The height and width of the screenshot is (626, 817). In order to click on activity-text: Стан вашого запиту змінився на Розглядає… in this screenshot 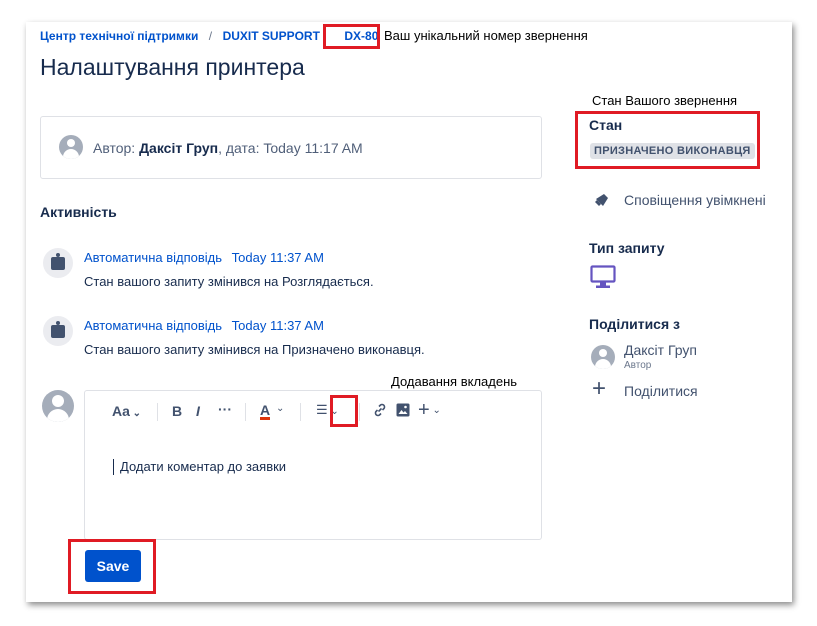, I will do `click(229, 281)`.